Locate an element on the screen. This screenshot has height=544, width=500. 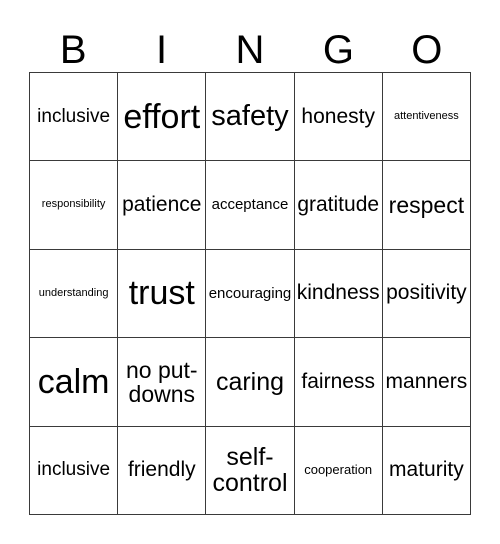
bingo-cell: manners is located at coordinates (426, 382).